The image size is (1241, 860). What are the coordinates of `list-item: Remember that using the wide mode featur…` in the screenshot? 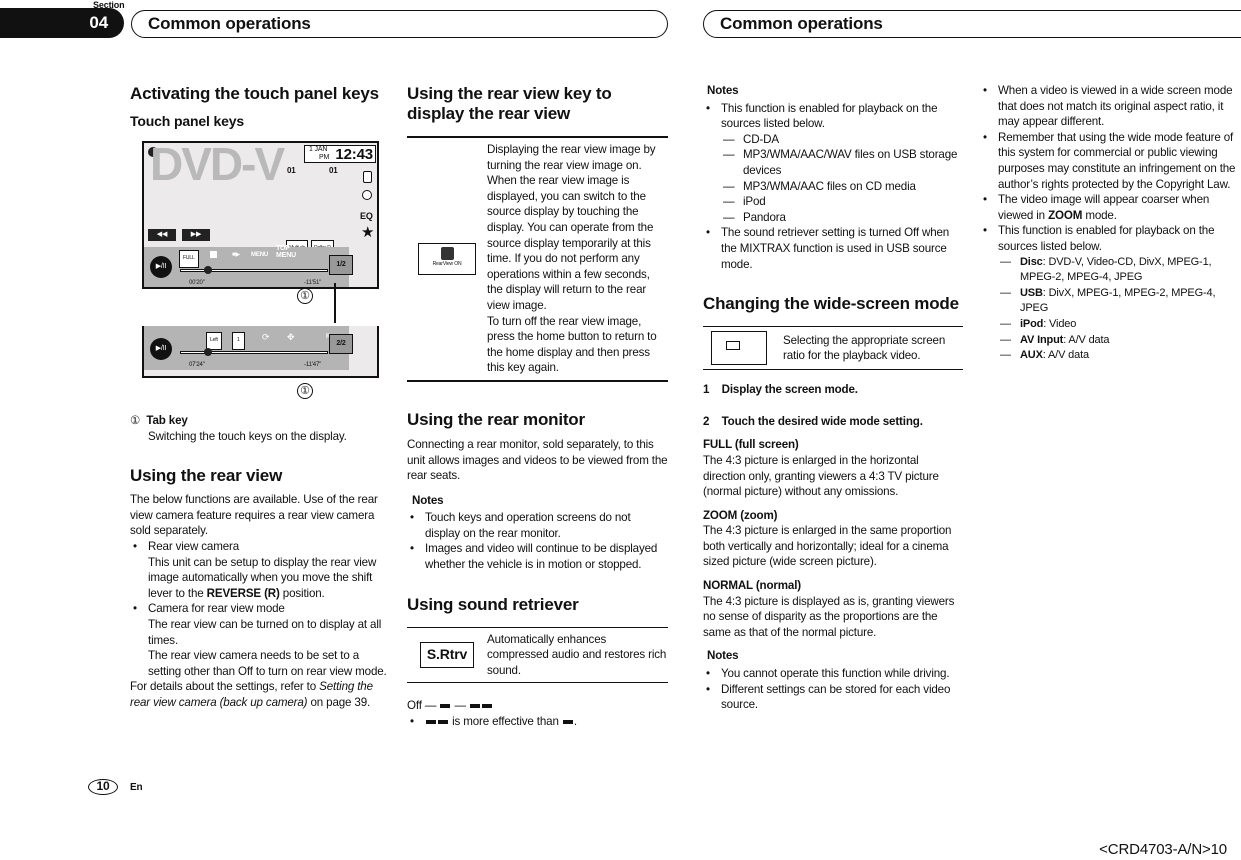 It's located at (1110, 161).